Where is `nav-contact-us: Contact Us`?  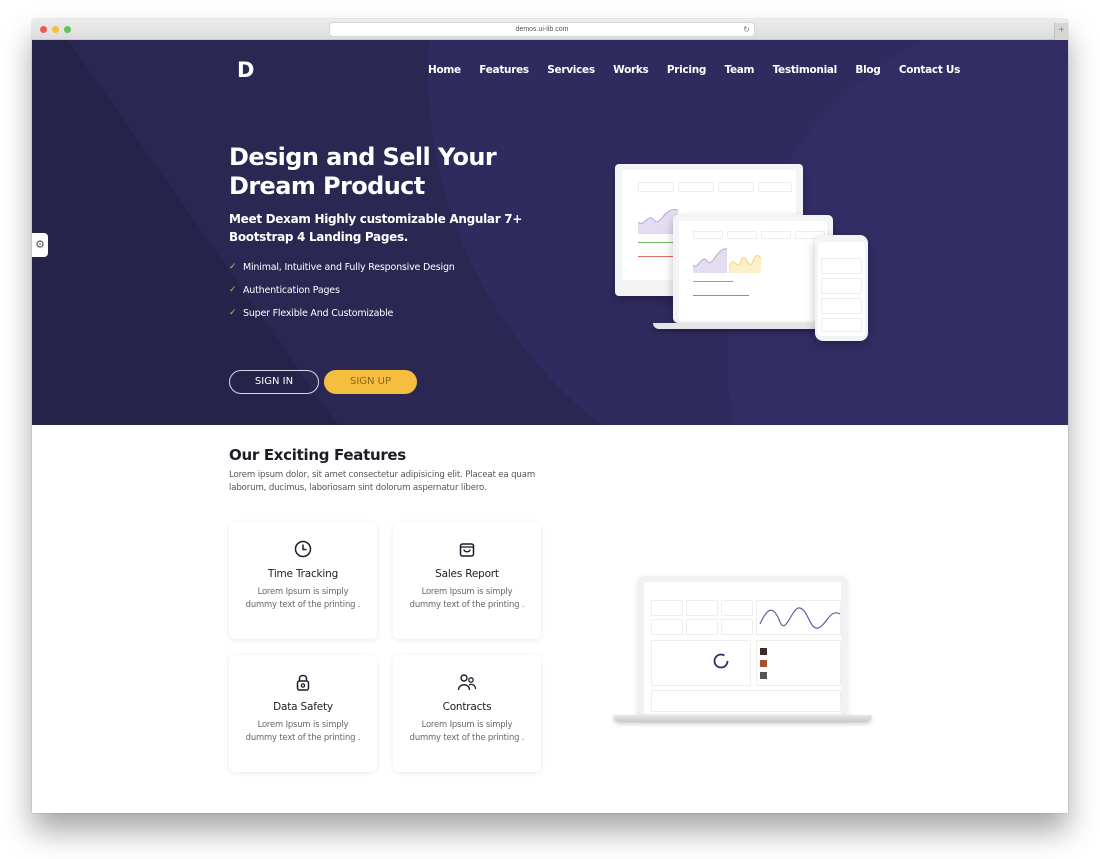 nav-contact-us: Contact Us is located at coordinates (929, 70).